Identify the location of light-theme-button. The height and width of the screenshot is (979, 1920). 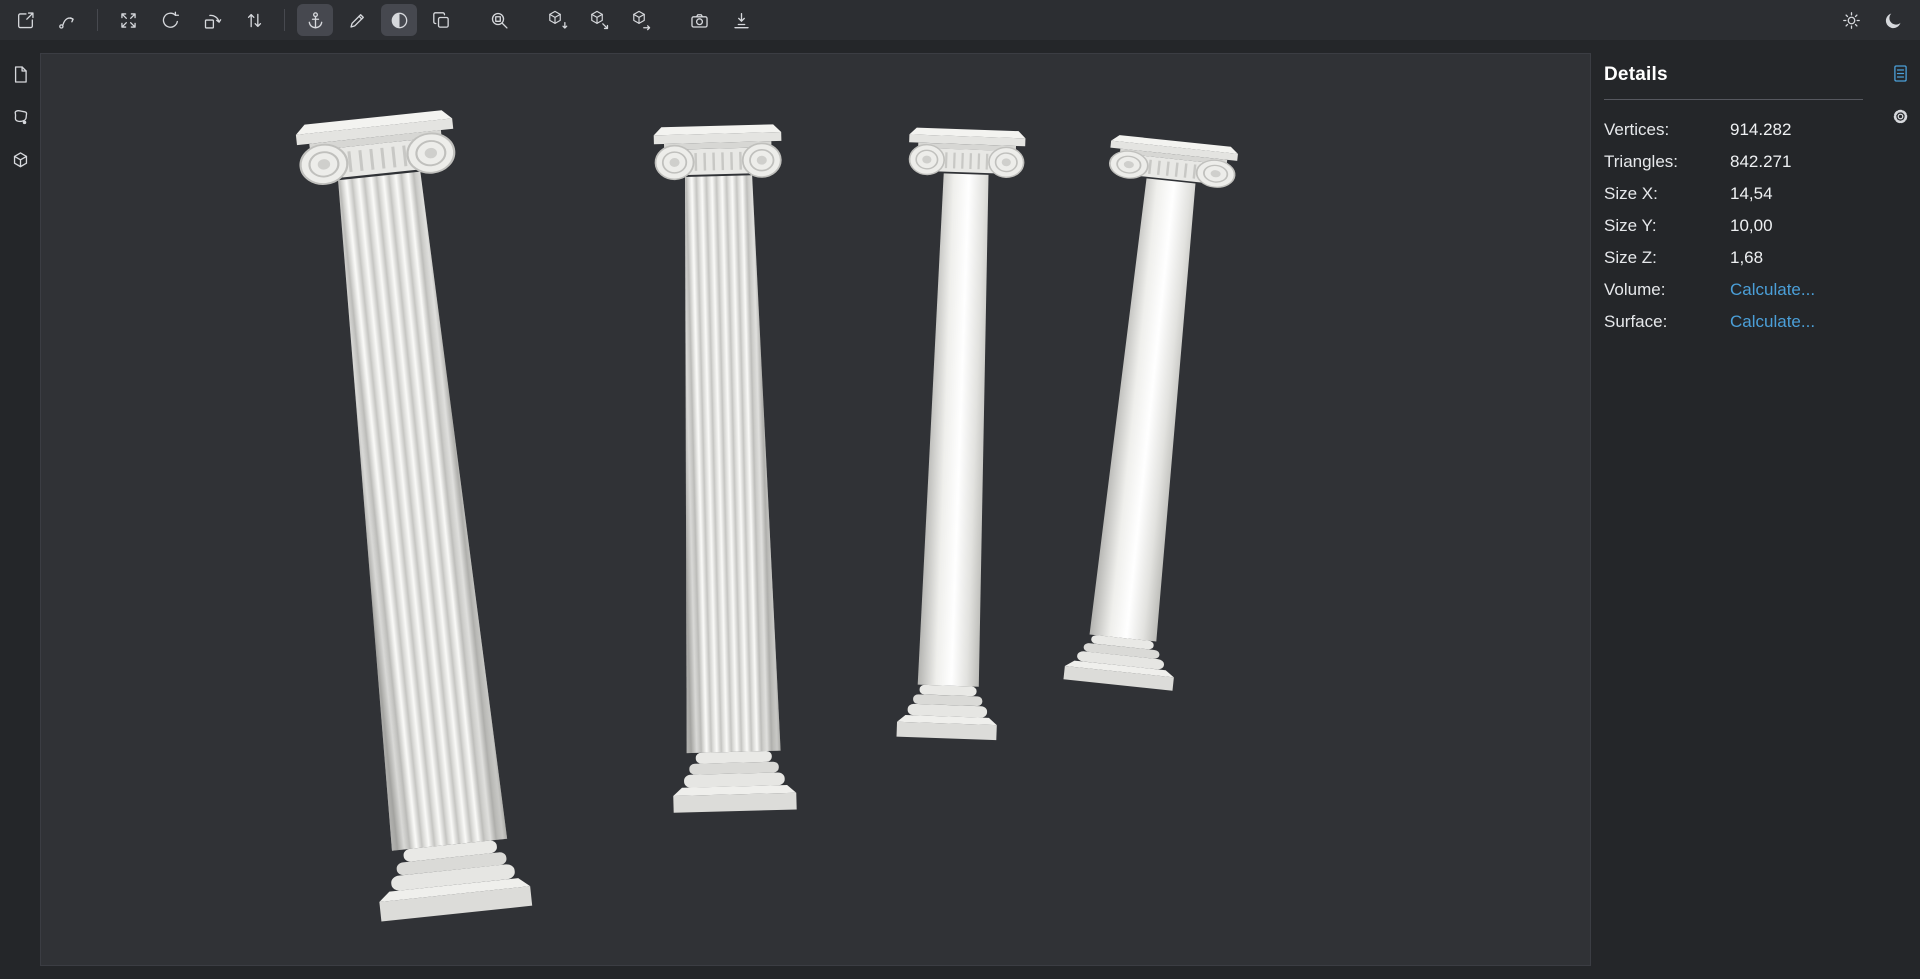
(1851, 20).